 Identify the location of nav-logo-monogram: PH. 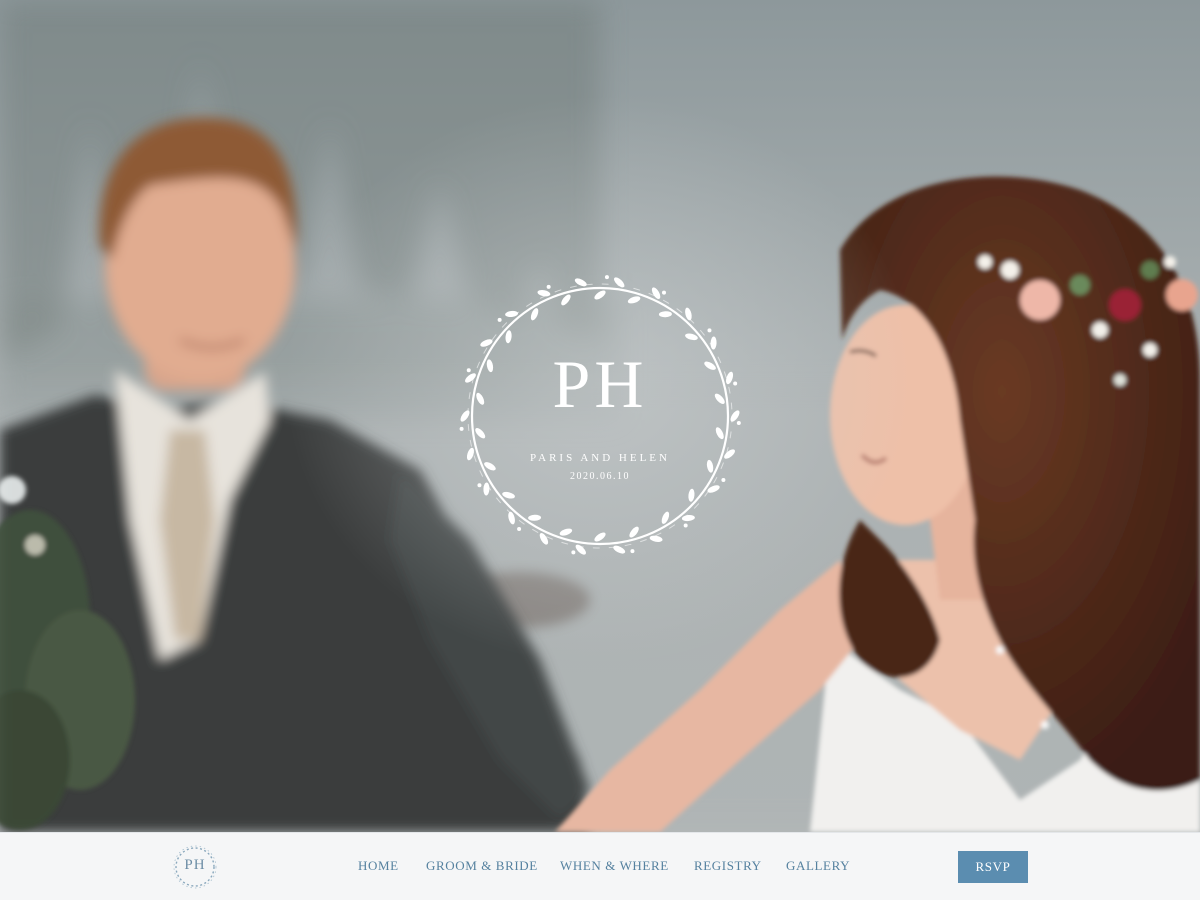
(195, 865).